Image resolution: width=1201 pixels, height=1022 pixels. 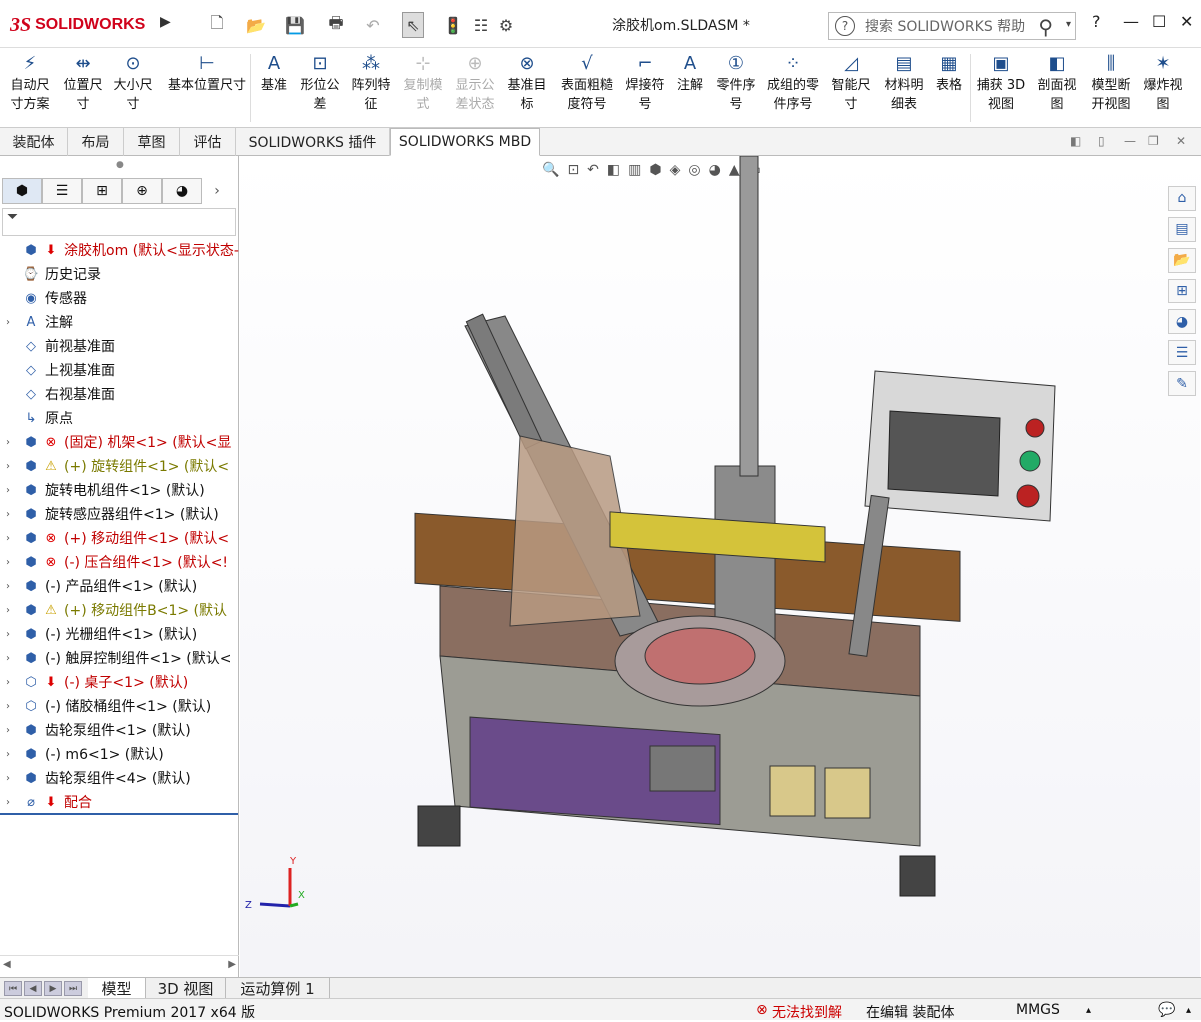 I want to click on undo-icon: ↶, so click(x=373, y=25).